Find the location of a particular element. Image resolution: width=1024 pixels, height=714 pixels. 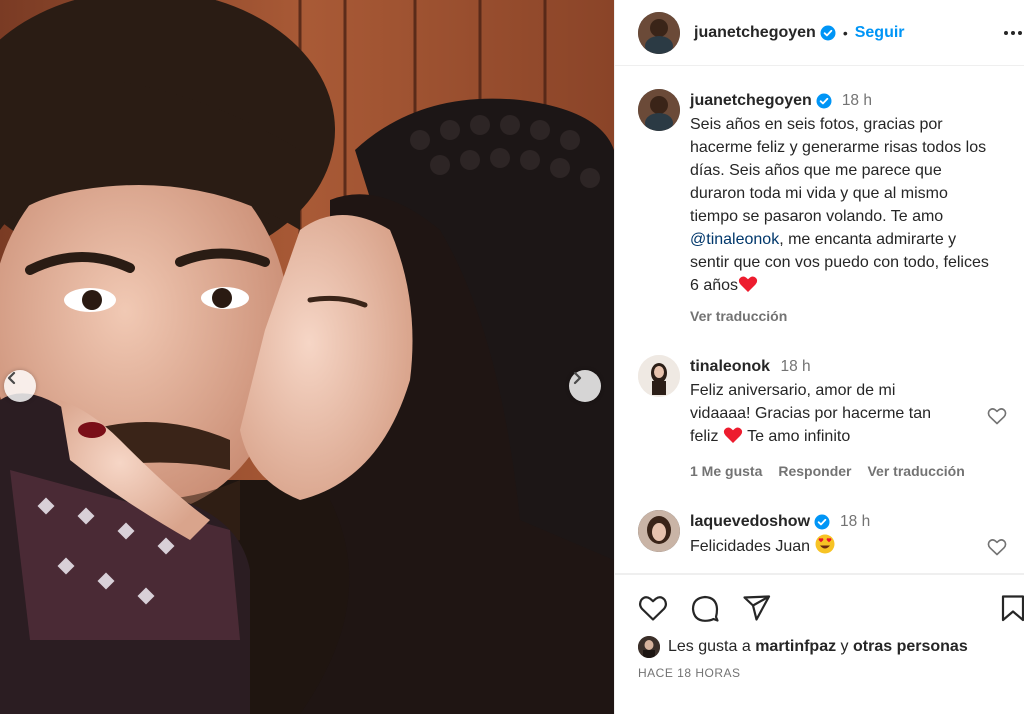

chevron-right-icon is located at coordinates (577, 378).